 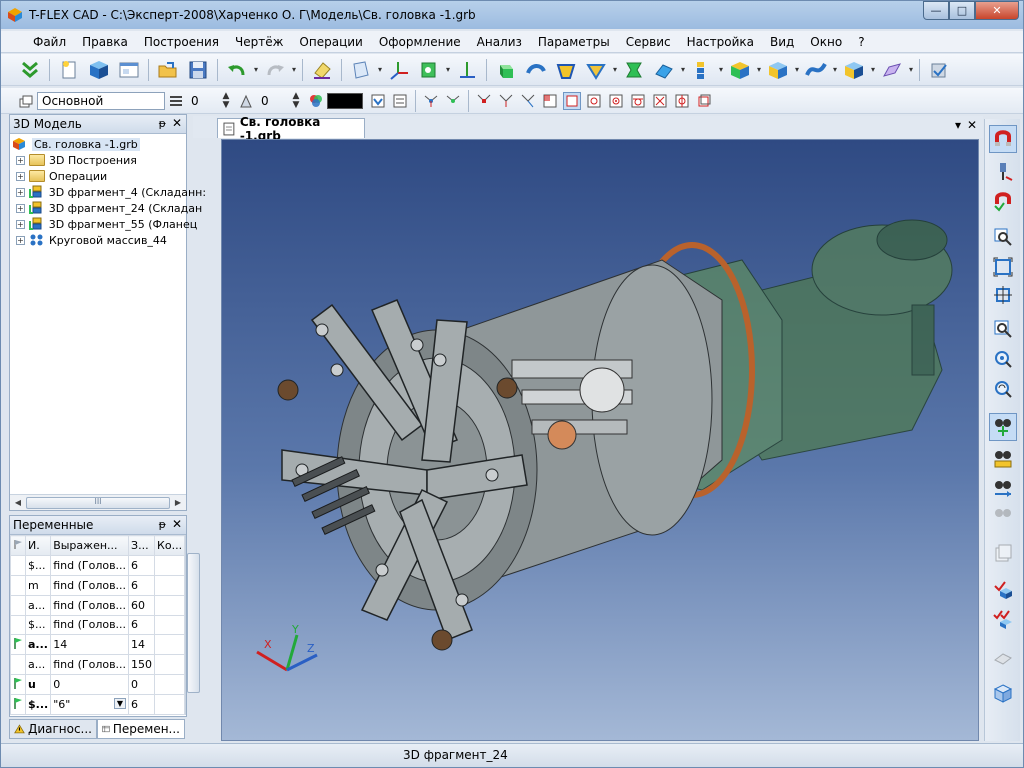 What do you see at coordinates (467, 70) in the screenshot?
I see `axis-icon` at bounding box center [467, 70].